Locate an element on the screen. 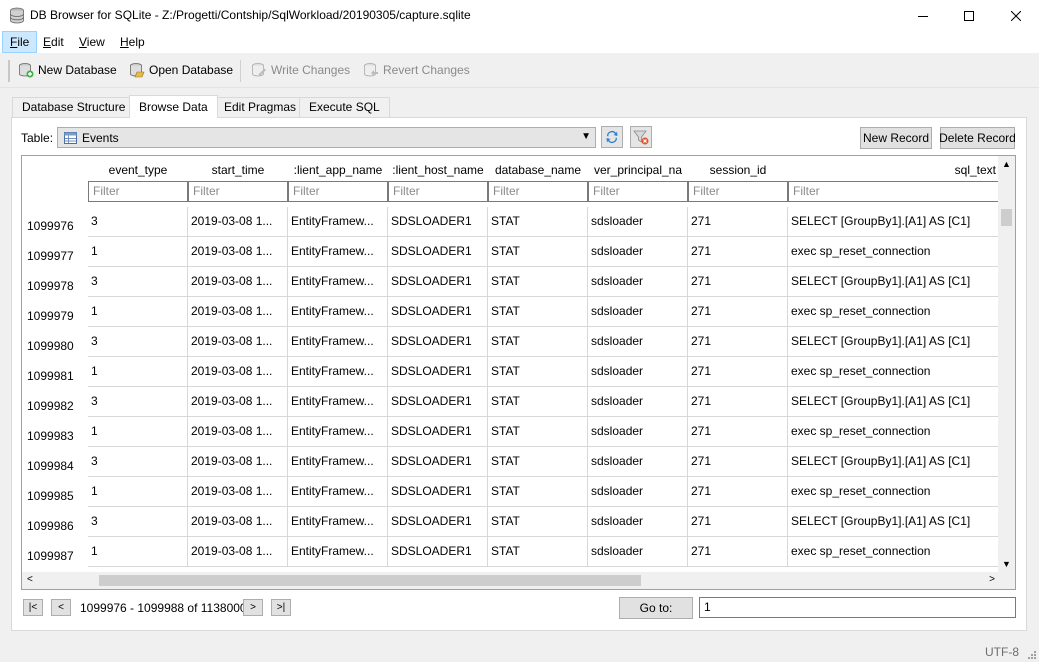  scroll-down-icon: ▼ is located at coordinates (1006, 564).